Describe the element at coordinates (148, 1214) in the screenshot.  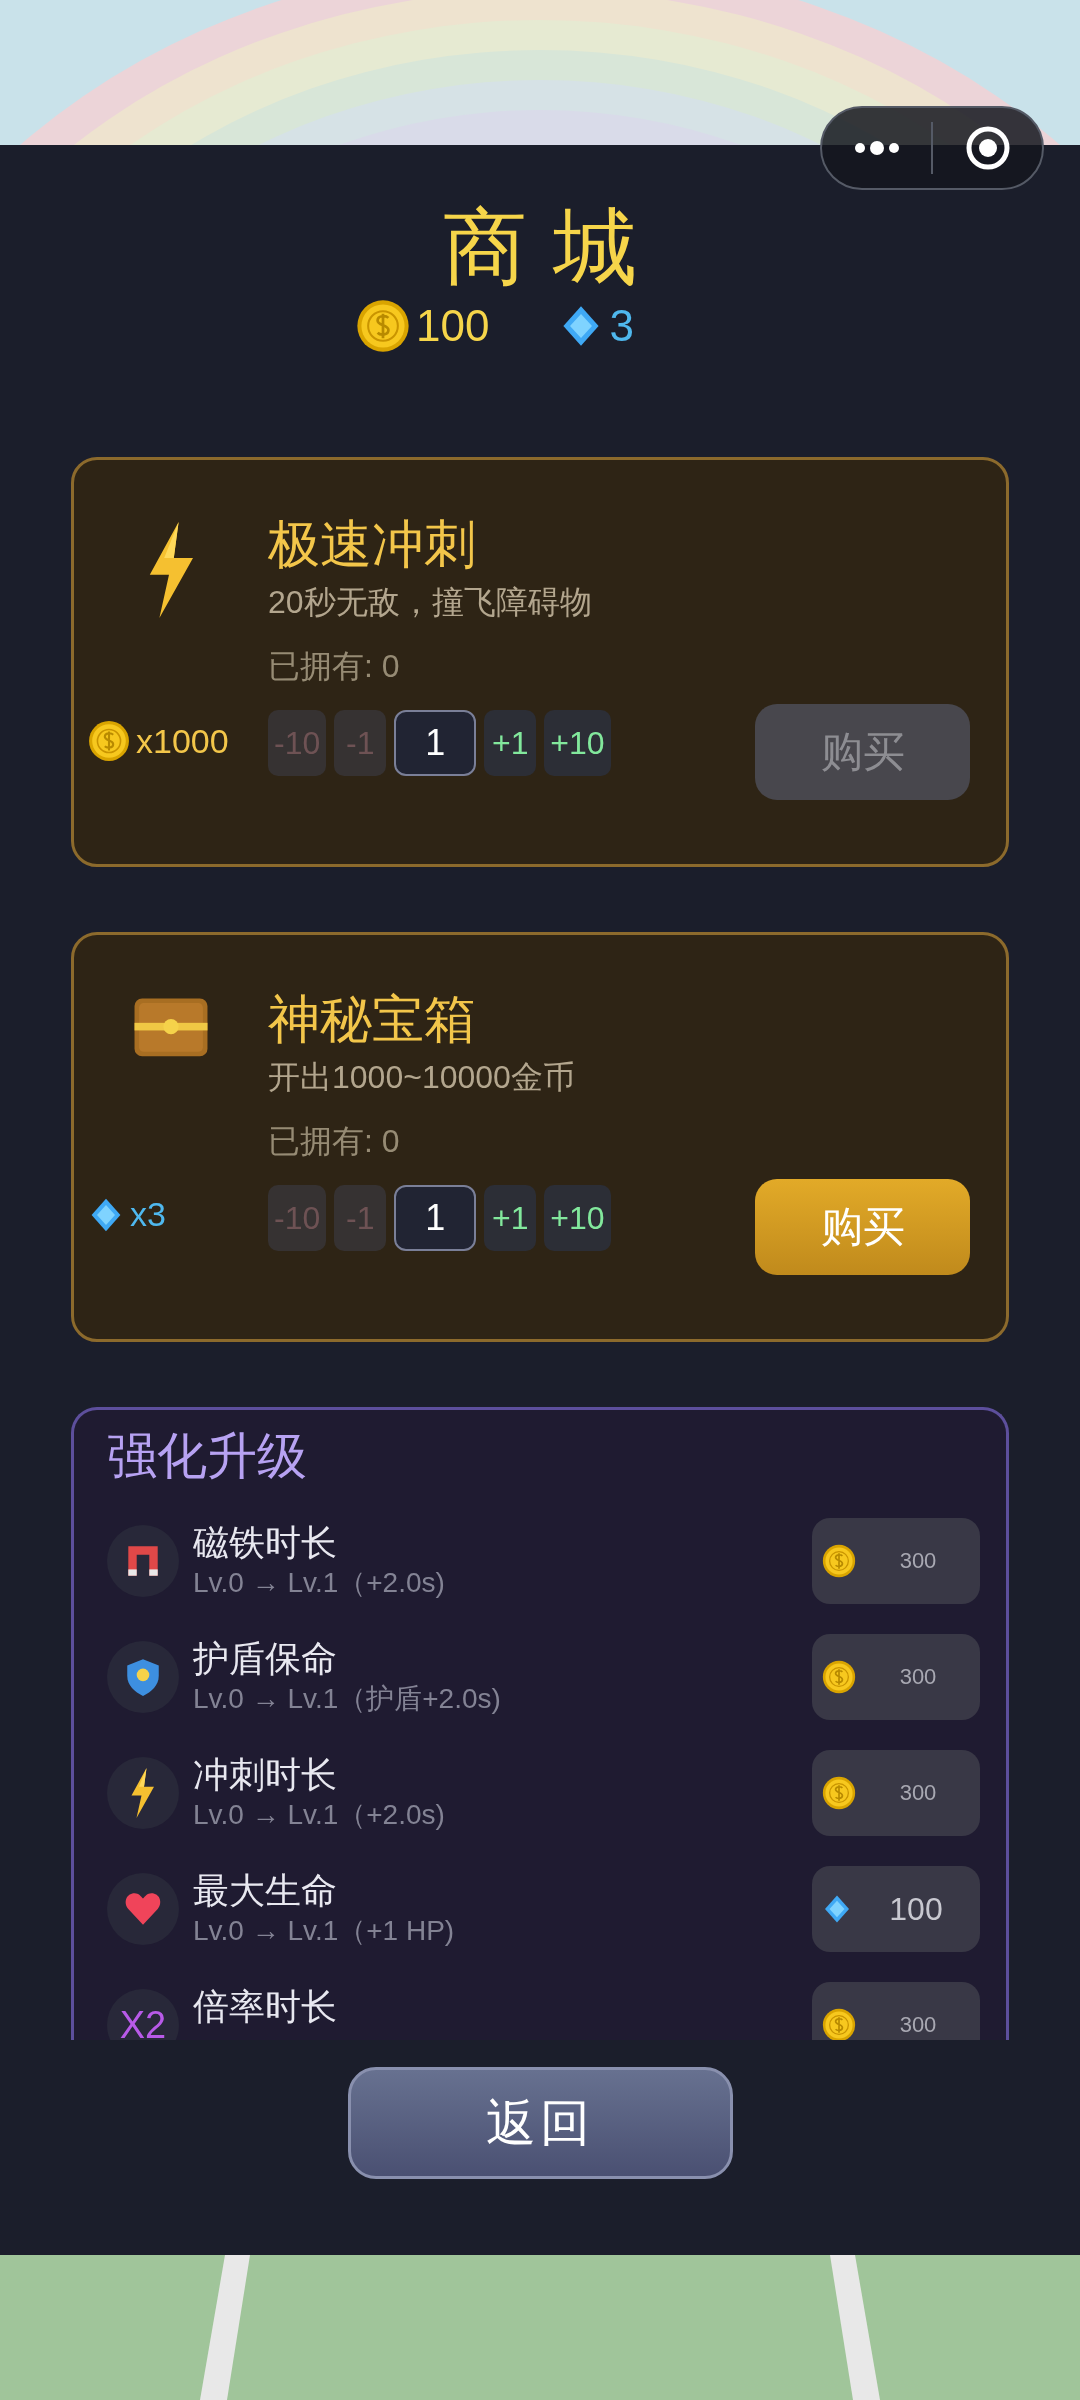
I see `price-label: x3` at that location.